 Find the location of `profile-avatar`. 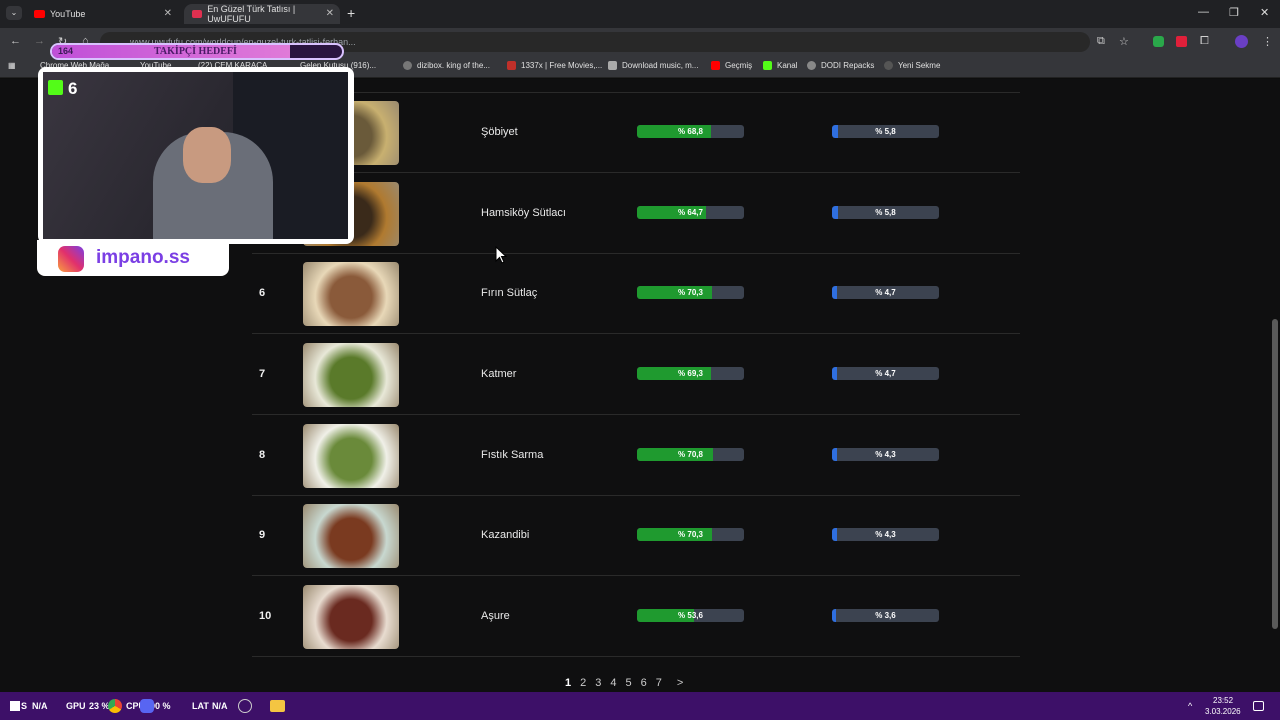

profile-avatar is located at coordinates (1241, 41).